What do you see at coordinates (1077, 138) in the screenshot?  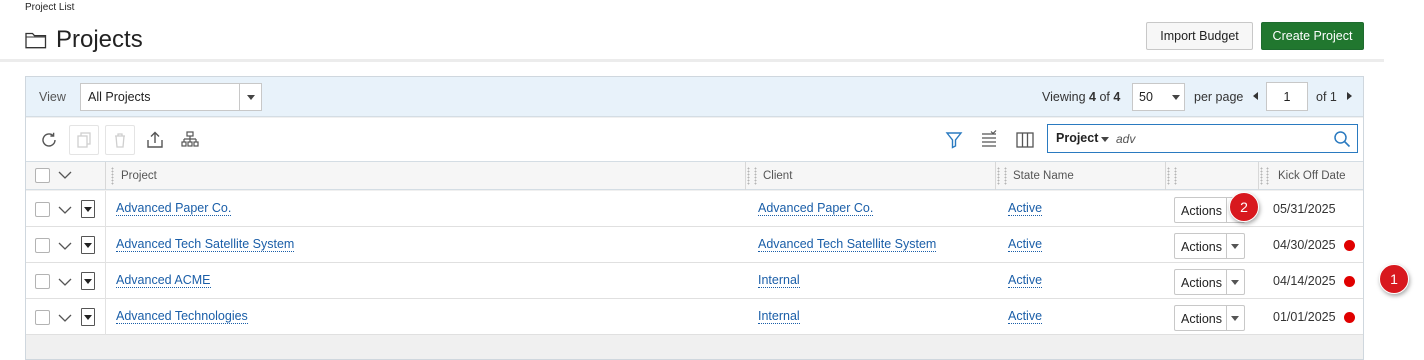 I see `search-field-select: Project` at bounding box center [1077, 138].